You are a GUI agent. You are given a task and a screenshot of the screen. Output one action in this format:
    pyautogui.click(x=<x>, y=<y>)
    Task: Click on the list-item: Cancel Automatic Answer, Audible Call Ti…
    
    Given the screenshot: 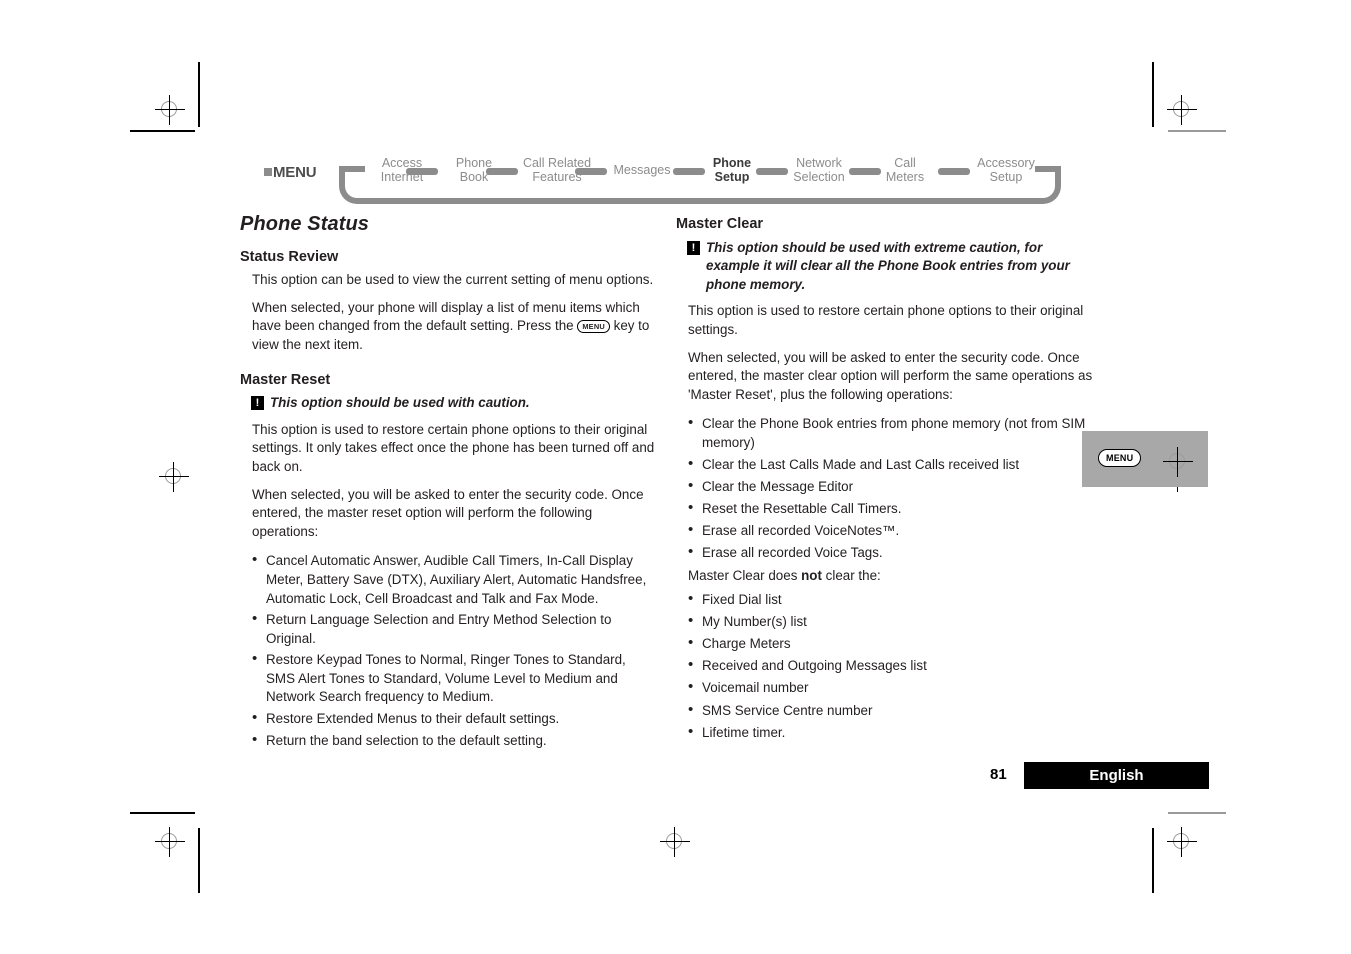 What is the action you would take?
    pyautogui.click(x=449, y=579)
    